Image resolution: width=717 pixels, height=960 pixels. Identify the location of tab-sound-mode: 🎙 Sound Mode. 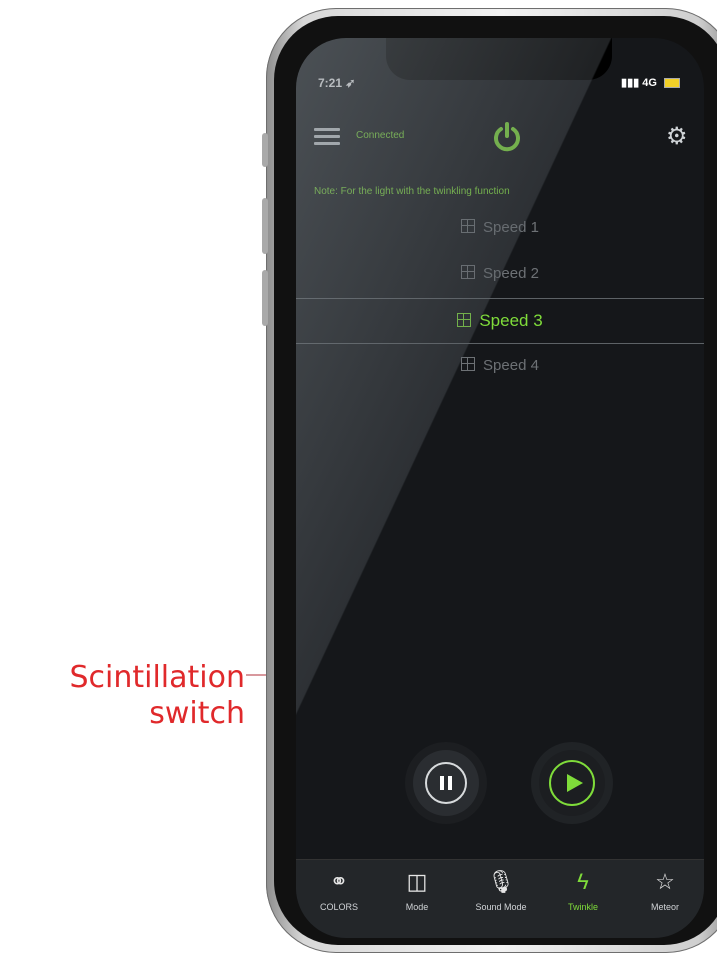
(501, 890).